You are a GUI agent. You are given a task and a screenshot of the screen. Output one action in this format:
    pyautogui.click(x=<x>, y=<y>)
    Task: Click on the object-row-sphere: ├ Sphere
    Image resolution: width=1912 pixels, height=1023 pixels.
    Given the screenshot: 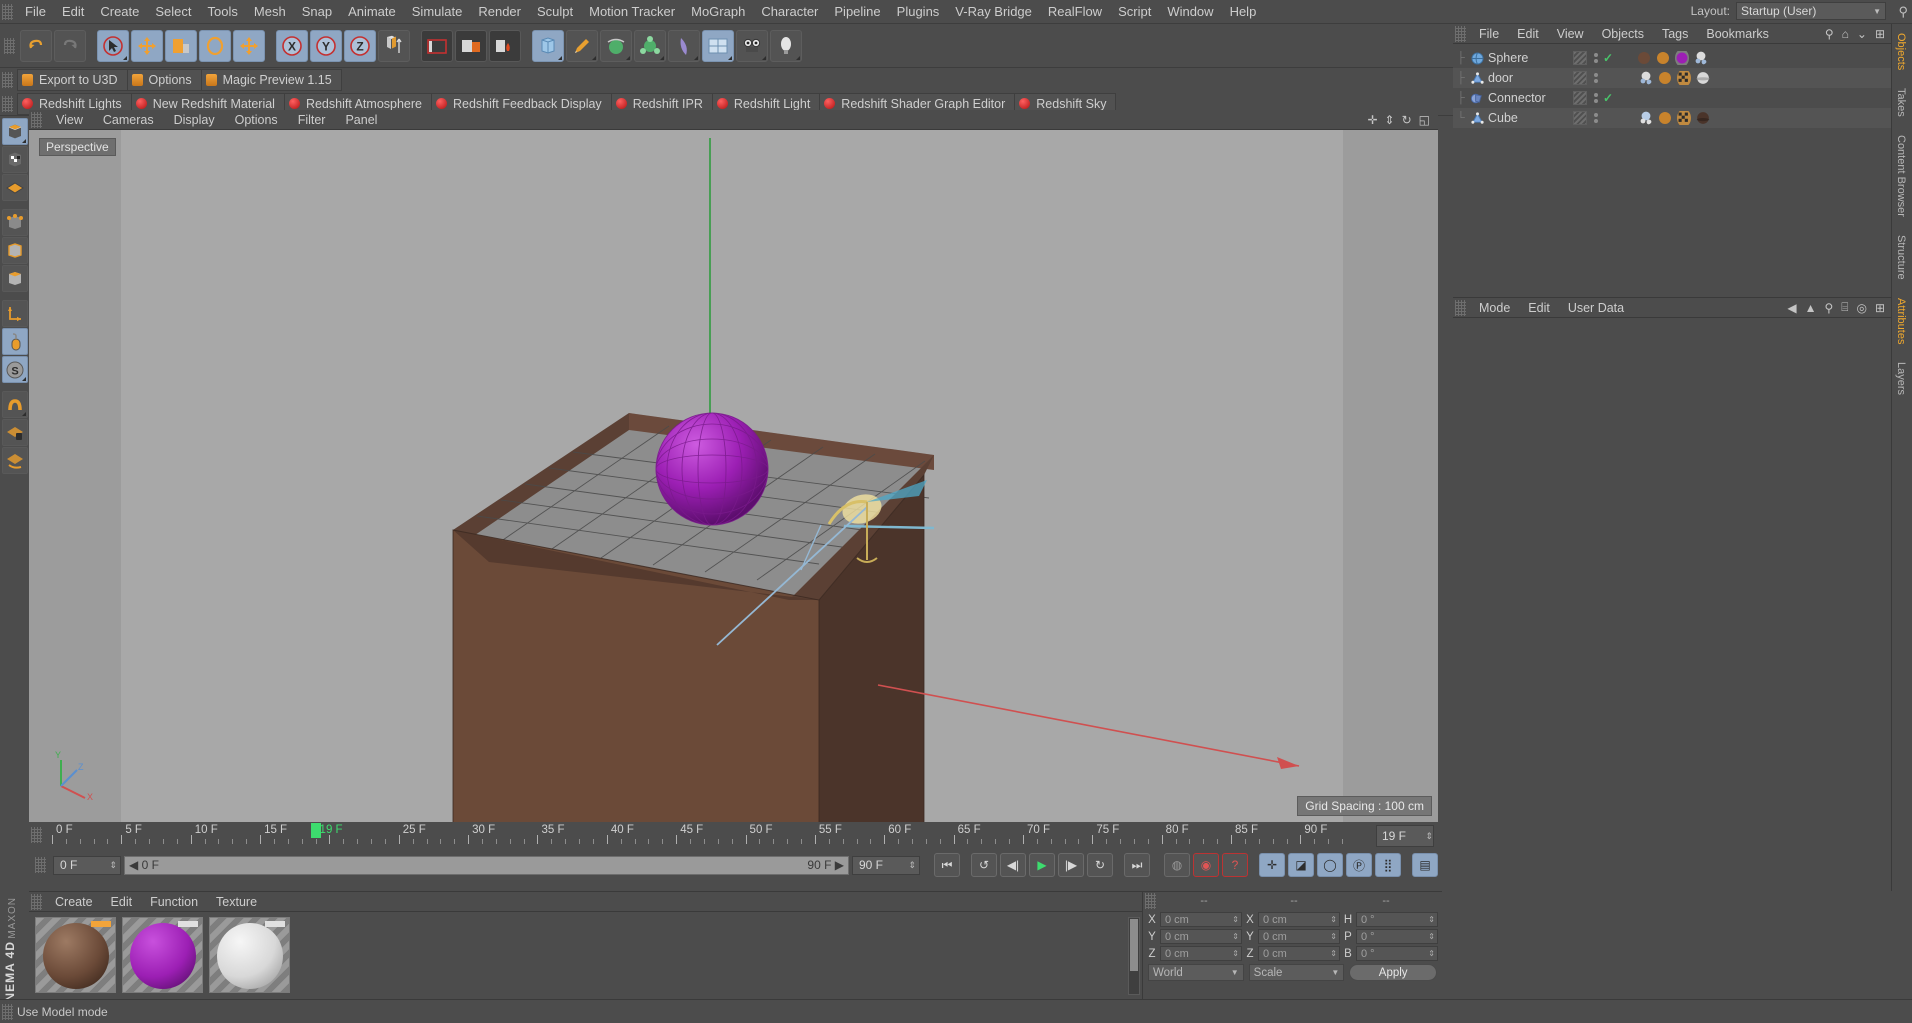 What is the action you would take?
    pyautogui.click(x=1513, y=58)
    